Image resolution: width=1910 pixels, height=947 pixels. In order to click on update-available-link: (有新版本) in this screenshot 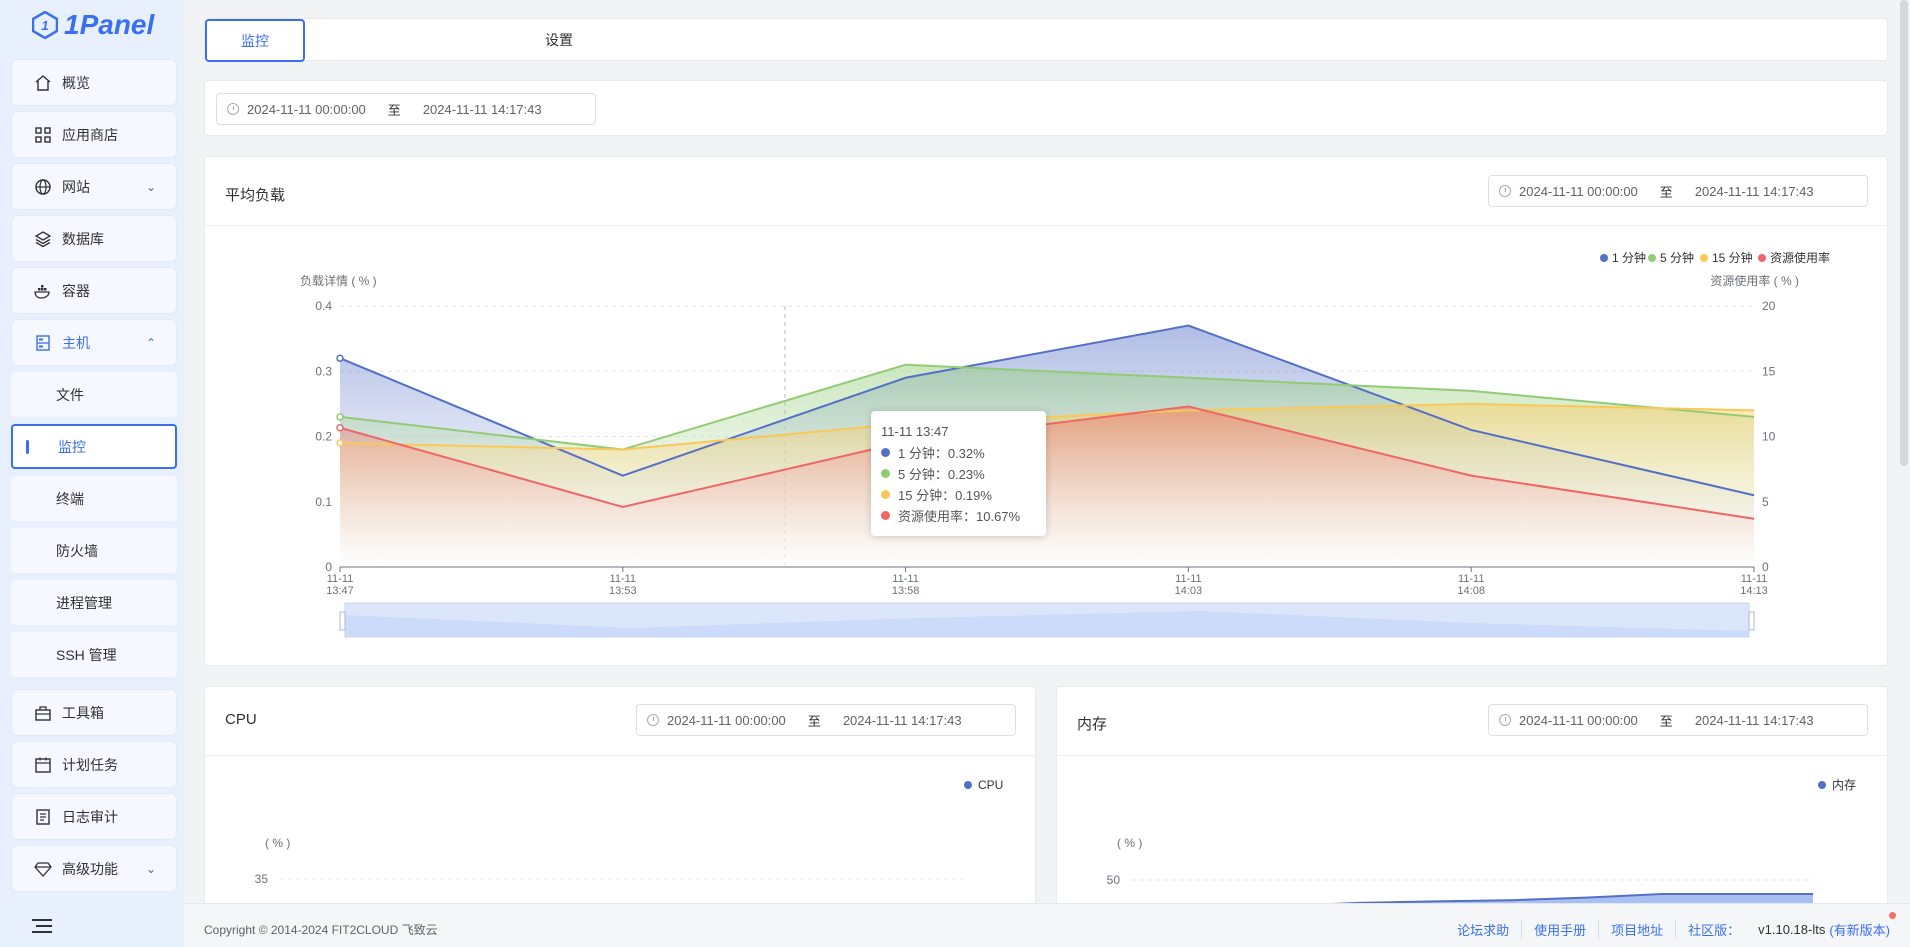, I will do `click(1862, 925)`.